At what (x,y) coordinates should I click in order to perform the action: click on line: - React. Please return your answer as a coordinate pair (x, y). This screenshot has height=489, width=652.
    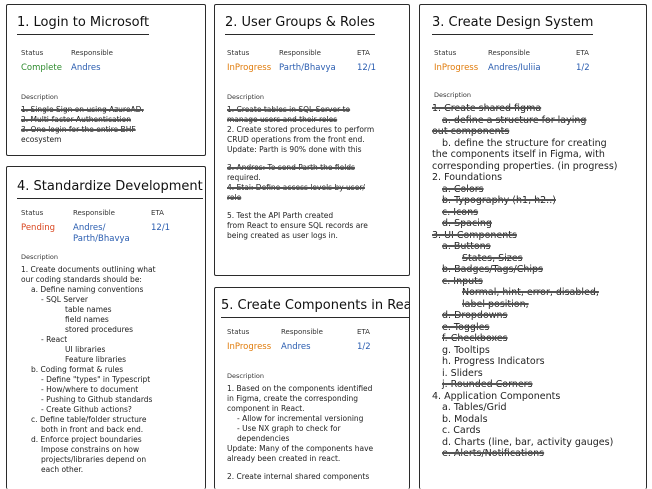
    Looking at the image, I should click on (54, 339).